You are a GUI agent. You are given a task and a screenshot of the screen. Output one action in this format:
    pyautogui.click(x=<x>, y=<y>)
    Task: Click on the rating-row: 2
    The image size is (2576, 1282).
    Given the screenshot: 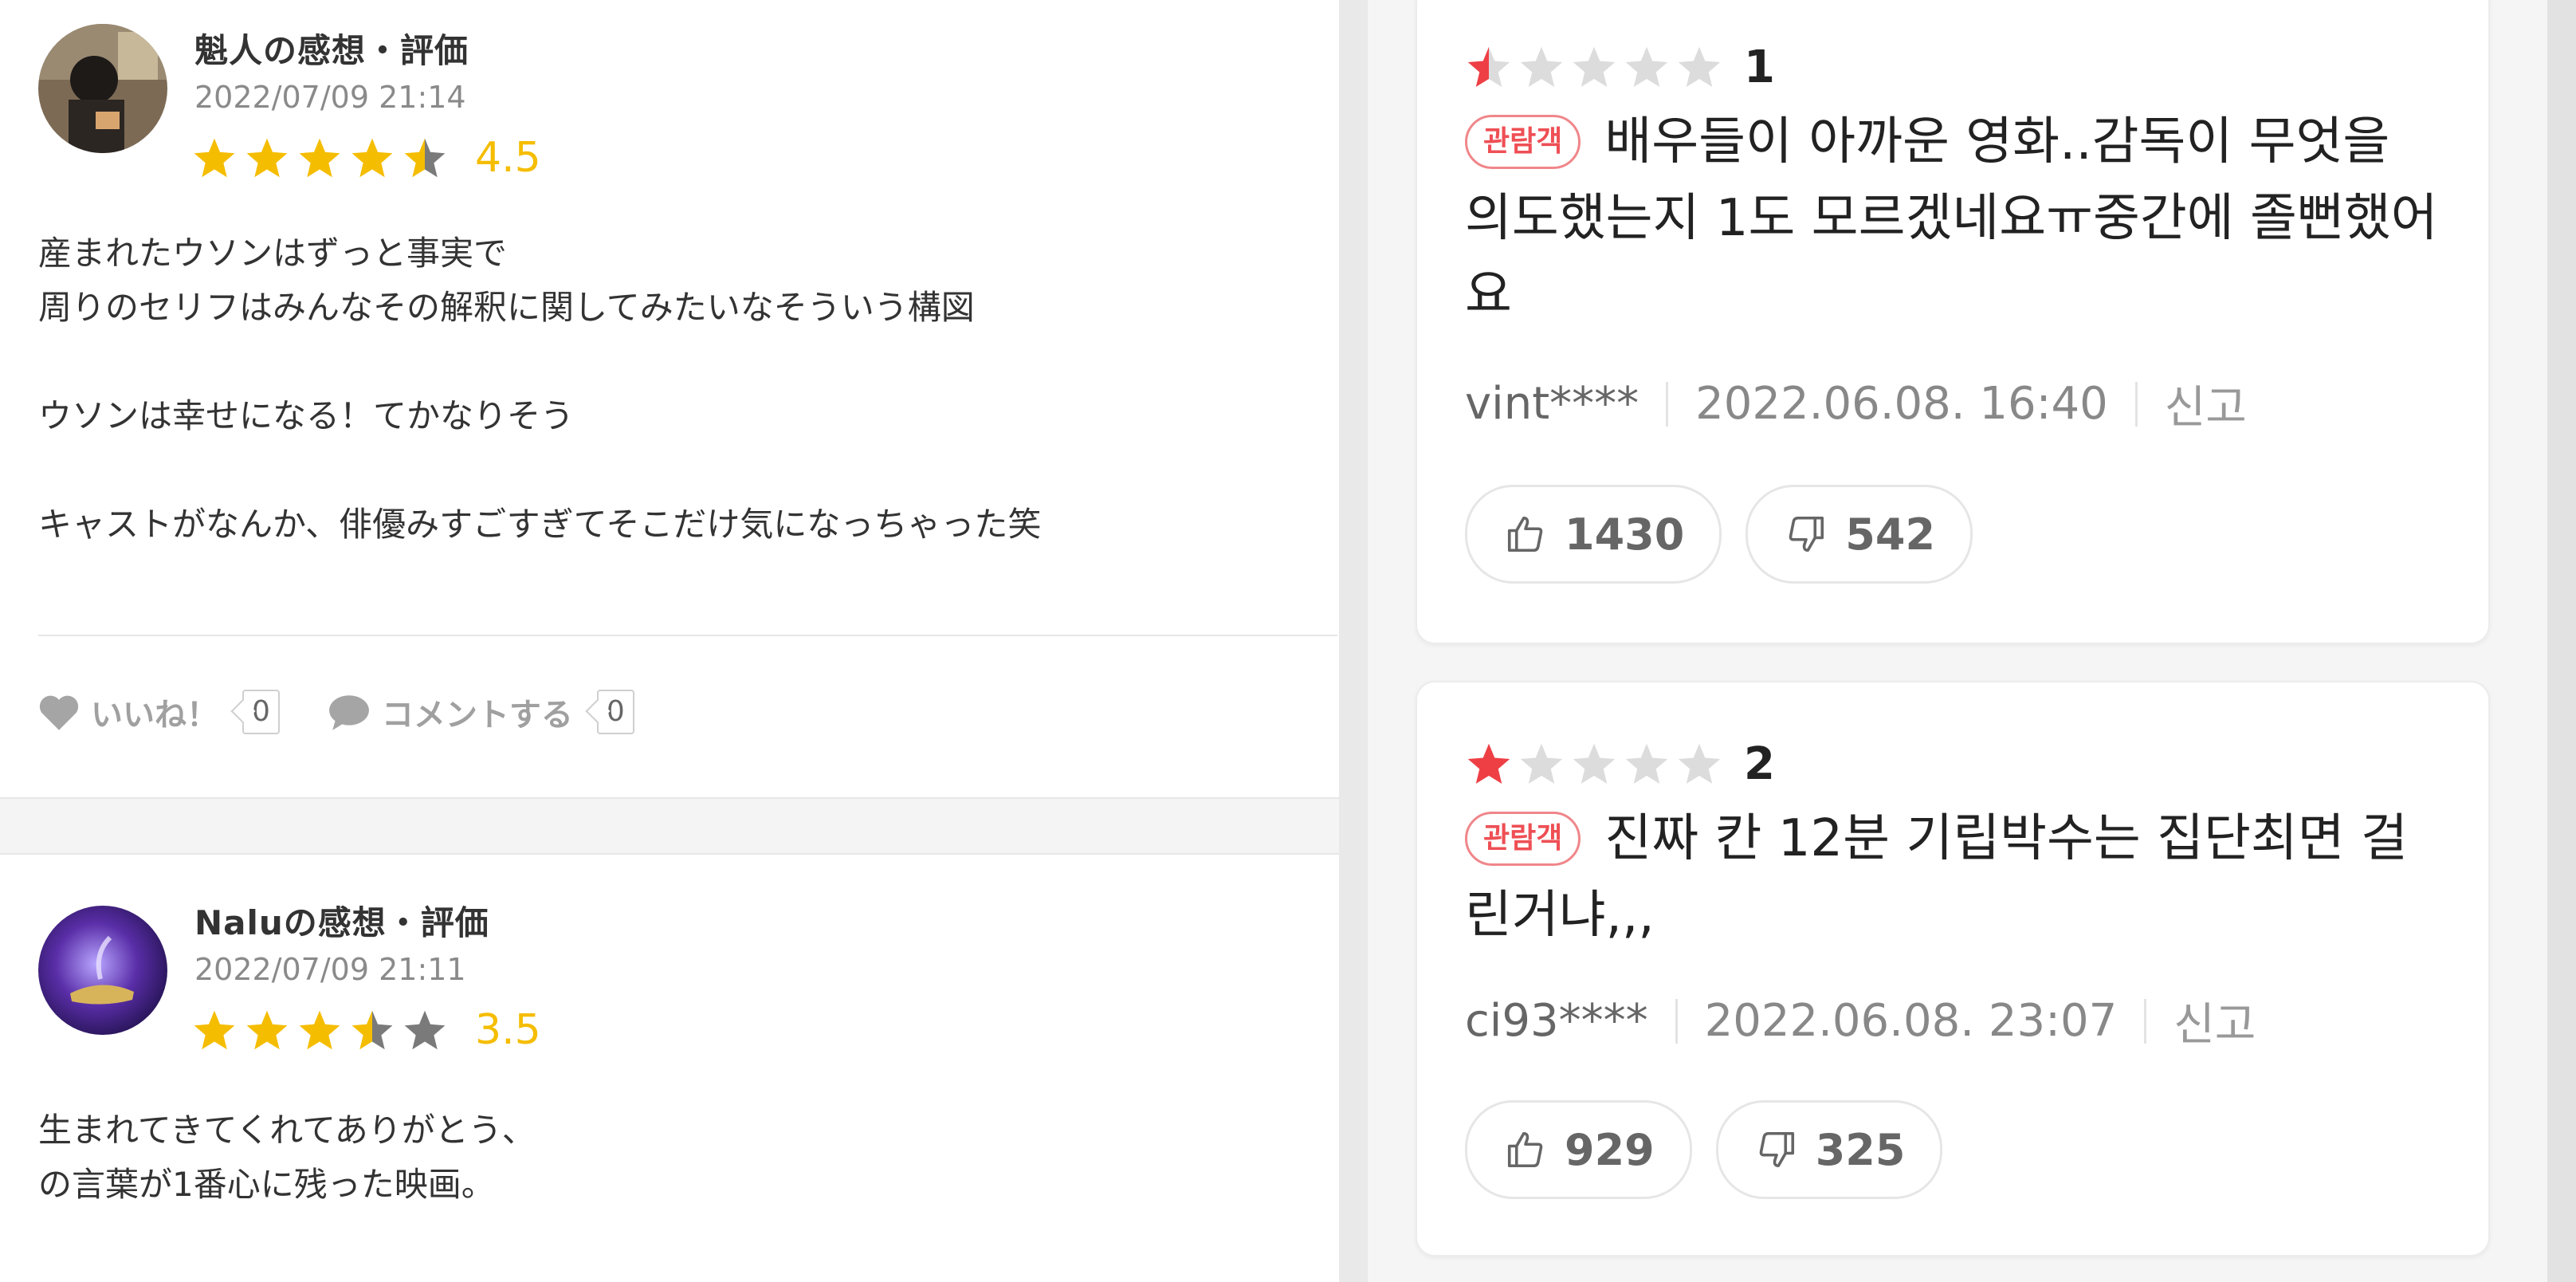 What is the action you would take?
    pyautogui.click(x=1620, y=764)
    